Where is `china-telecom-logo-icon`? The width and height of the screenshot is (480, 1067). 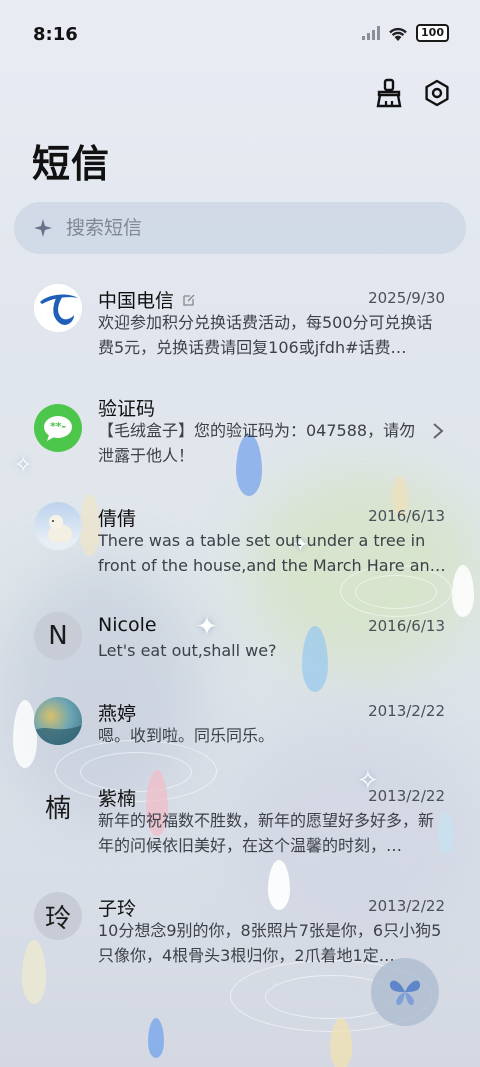 china-telecom-logo-icon is located at coordinates (58, 308).